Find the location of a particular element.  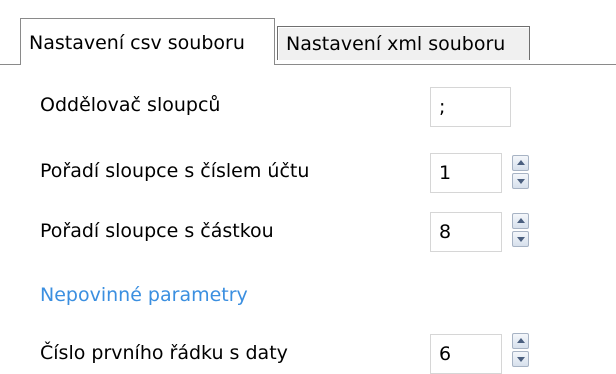

separator-label: Oddělovač sloupců is located at coordinates (130, 105).